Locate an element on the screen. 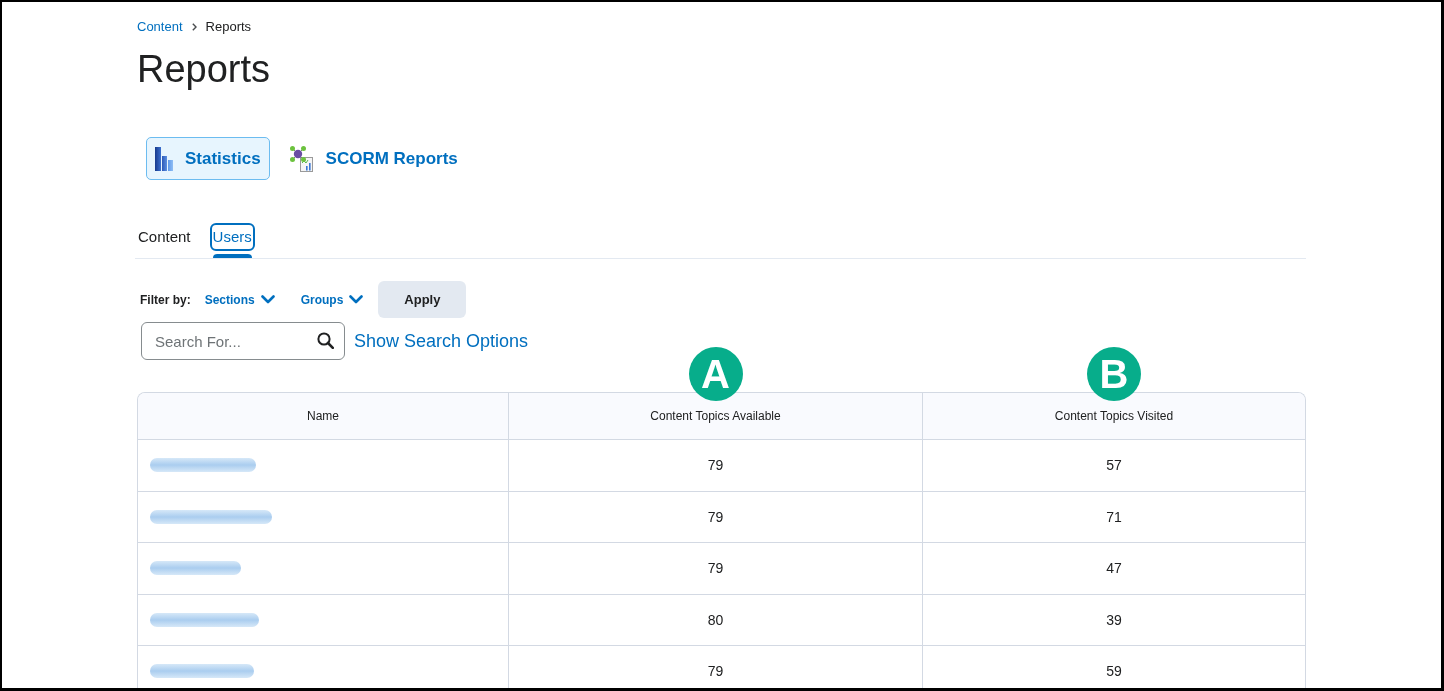 The height and width of the screenshot is (691, 1444). table-cell: 47 is located at coordinates (1113, 568).